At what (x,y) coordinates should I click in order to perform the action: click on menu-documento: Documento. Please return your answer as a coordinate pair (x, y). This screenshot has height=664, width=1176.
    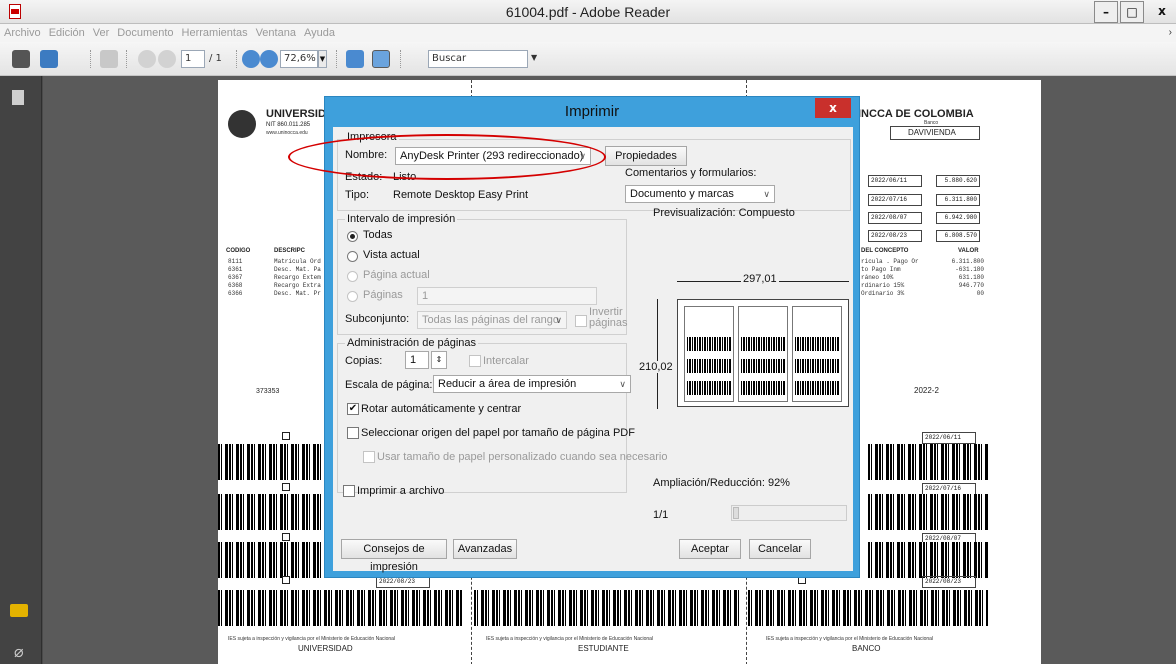
    Looking at the image, I should click on (145, 33).